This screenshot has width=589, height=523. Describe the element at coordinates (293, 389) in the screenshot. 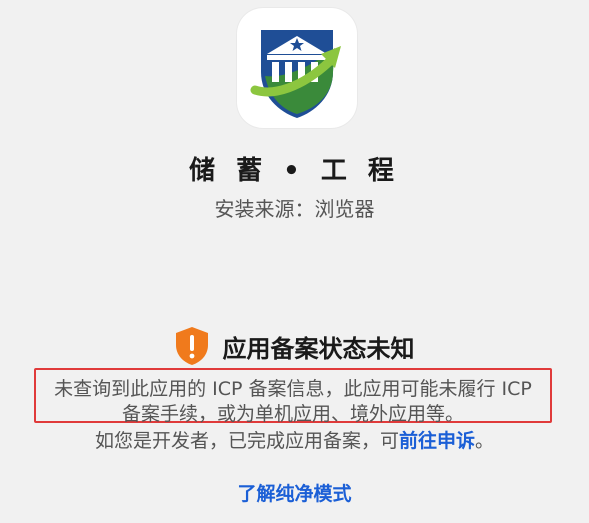

I see `status-description-line1: 未查询到此应用的 ICP 备案信息，此应用可能未履行 ICP` at that location.